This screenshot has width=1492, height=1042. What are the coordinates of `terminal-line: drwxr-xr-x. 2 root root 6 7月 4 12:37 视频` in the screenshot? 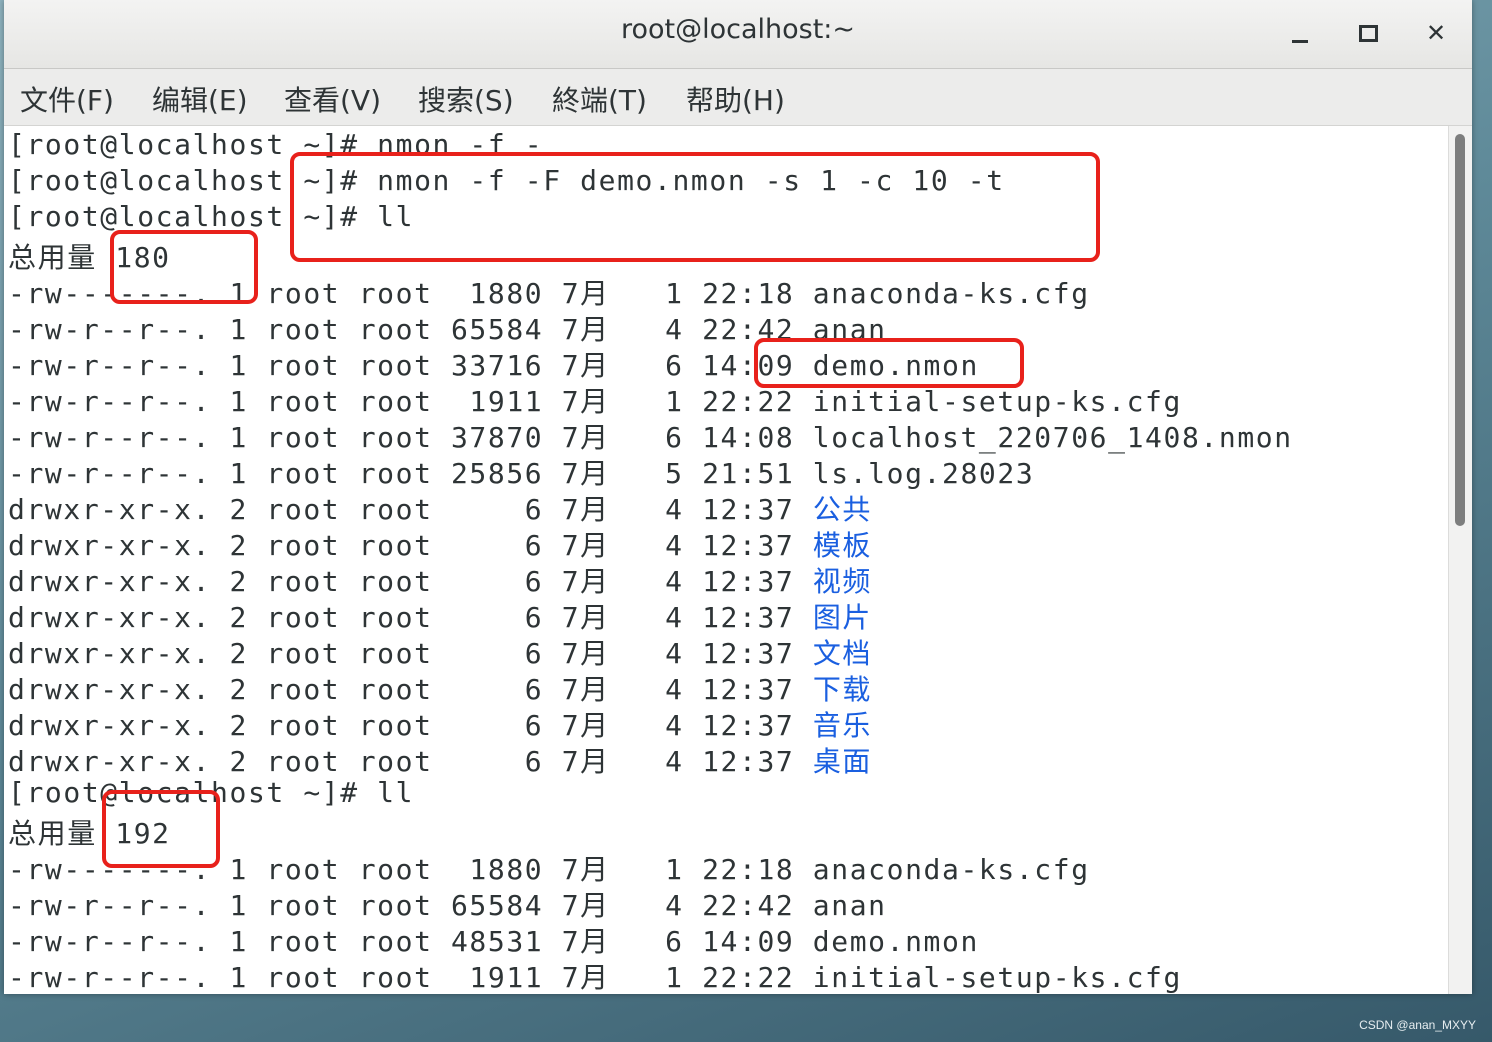 It's located at (440, 581).